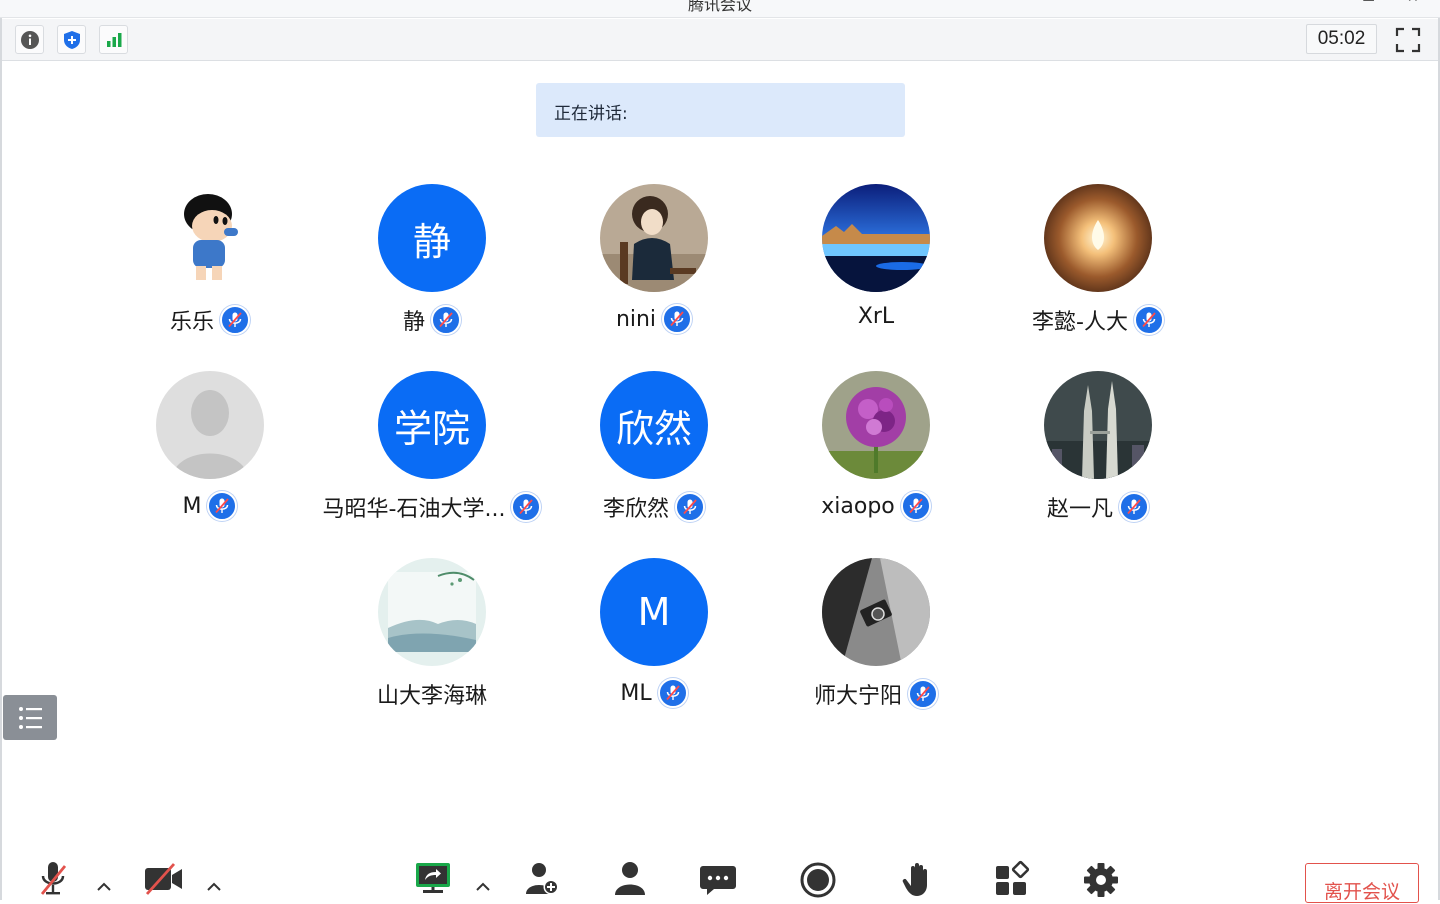  I want to click on list-icon, so click(30, 717).